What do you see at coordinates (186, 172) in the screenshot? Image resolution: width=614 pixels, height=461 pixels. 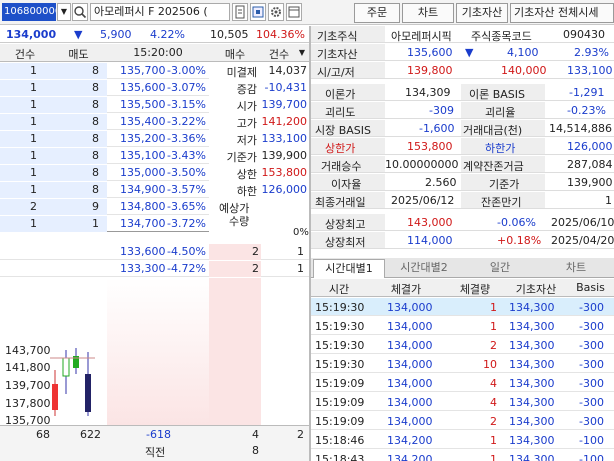 I see `ask-rate: -3.50%` at bounding box center [186, 172].